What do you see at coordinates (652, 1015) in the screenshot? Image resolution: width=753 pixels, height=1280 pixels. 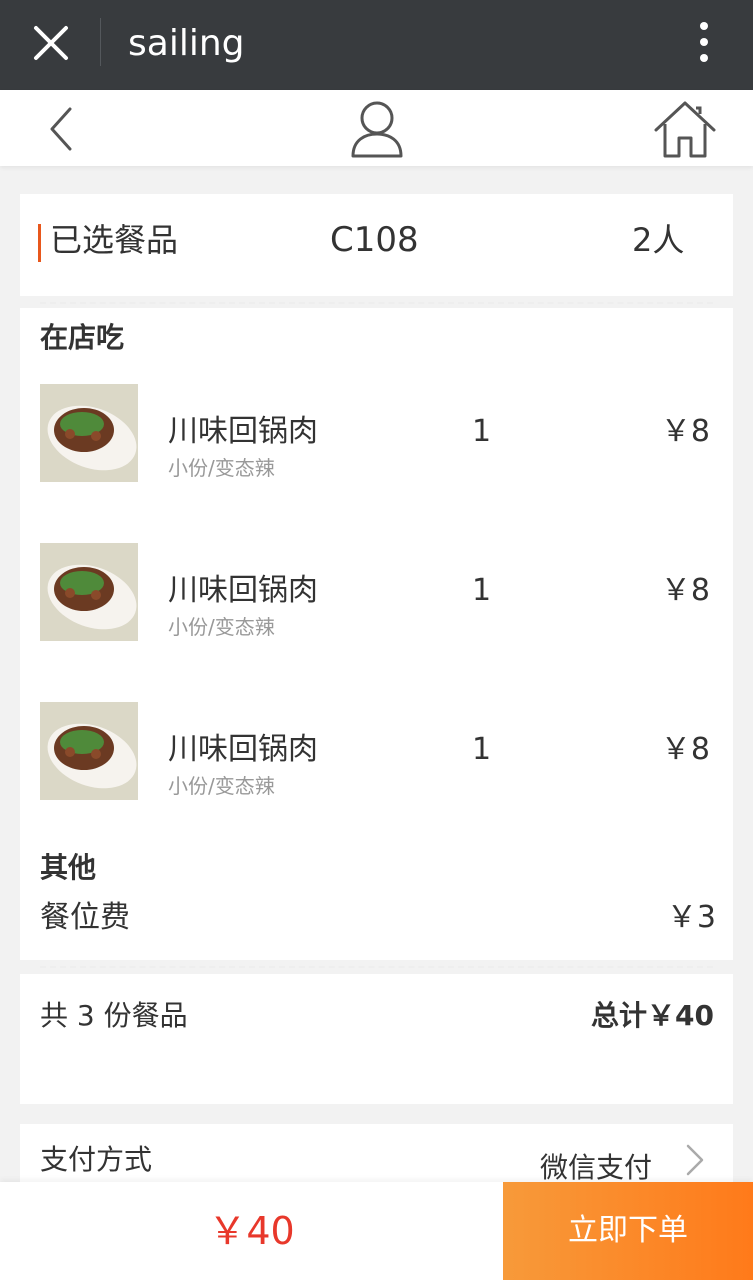 I see `total-amount: 总计￥40` at bounding box center [652, 1015].